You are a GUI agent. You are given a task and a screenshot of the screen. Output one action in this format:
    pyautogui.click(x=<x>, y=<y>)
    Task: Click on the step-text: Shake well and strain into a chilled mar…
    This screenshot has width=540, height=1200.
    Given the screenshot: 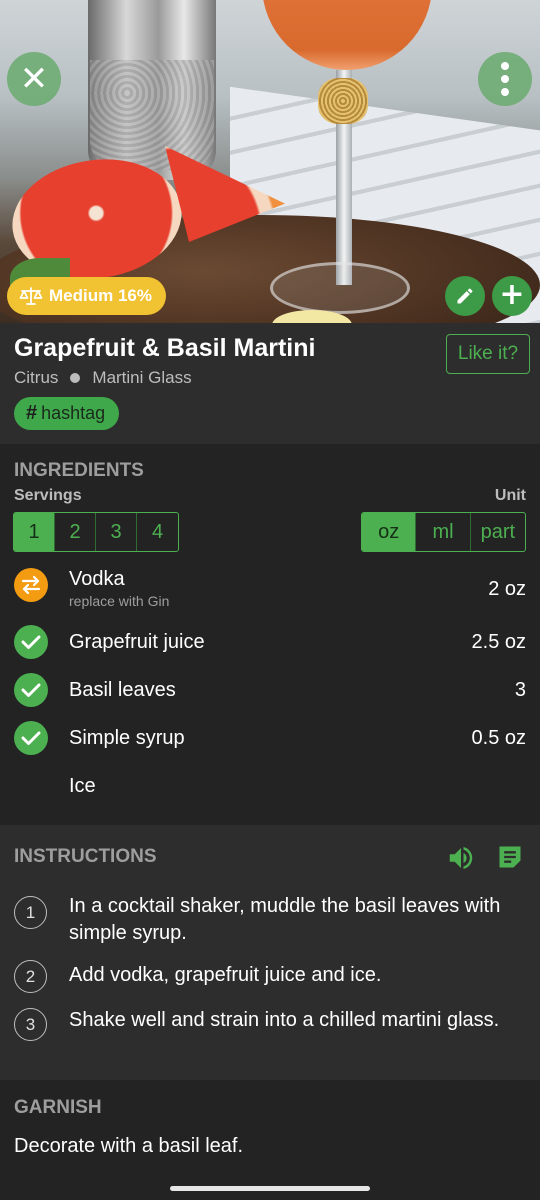 What is the action you would take?
    pyautogui.click(x=284, y=1020)
    